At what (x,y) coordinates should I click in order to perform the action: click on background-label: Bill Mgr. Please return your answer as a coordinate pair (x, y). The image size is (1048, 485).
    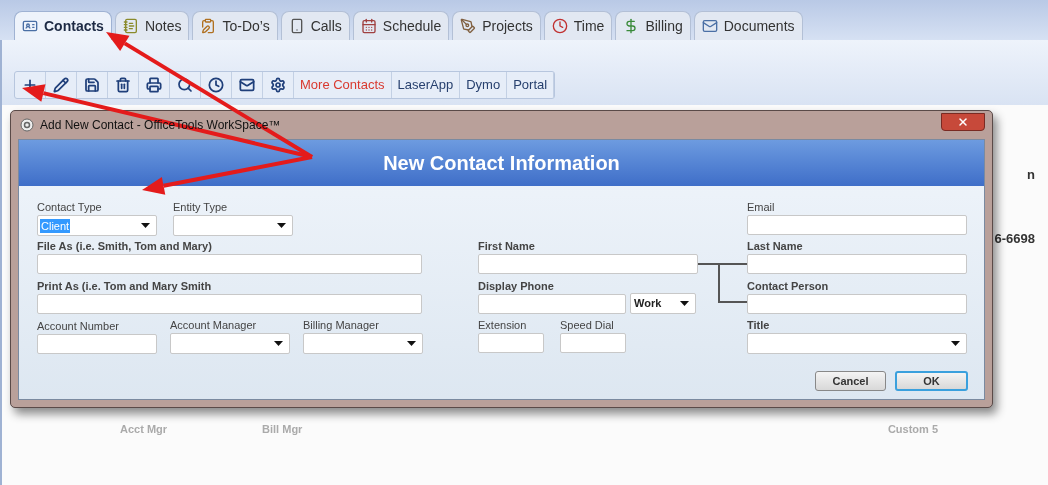
    Looking at the image, I should click on (282, 429).